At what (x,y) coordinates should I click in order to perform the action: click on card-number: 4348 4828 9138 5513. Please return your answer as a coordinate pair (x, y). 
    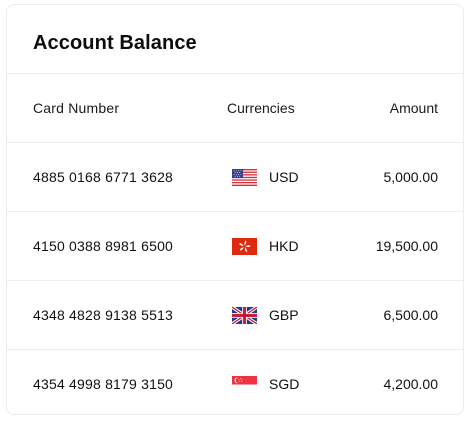
    Looking at the image, I should click on (103, 315).